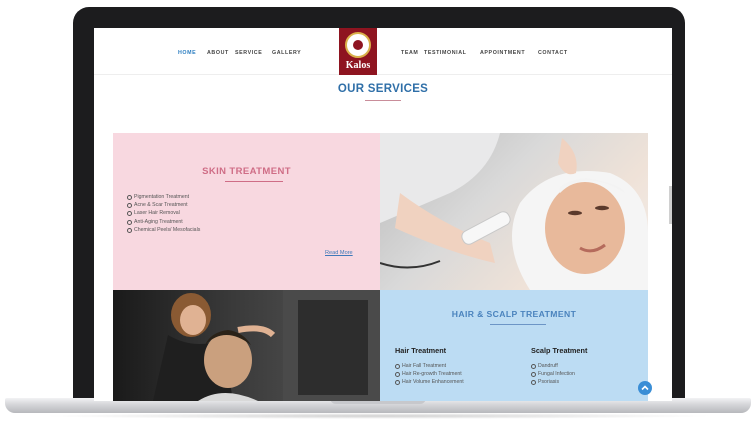 This screenshot has width=756, height=433. I want to click on list-item: Hair Volume Enhancement, so click(429, 382).